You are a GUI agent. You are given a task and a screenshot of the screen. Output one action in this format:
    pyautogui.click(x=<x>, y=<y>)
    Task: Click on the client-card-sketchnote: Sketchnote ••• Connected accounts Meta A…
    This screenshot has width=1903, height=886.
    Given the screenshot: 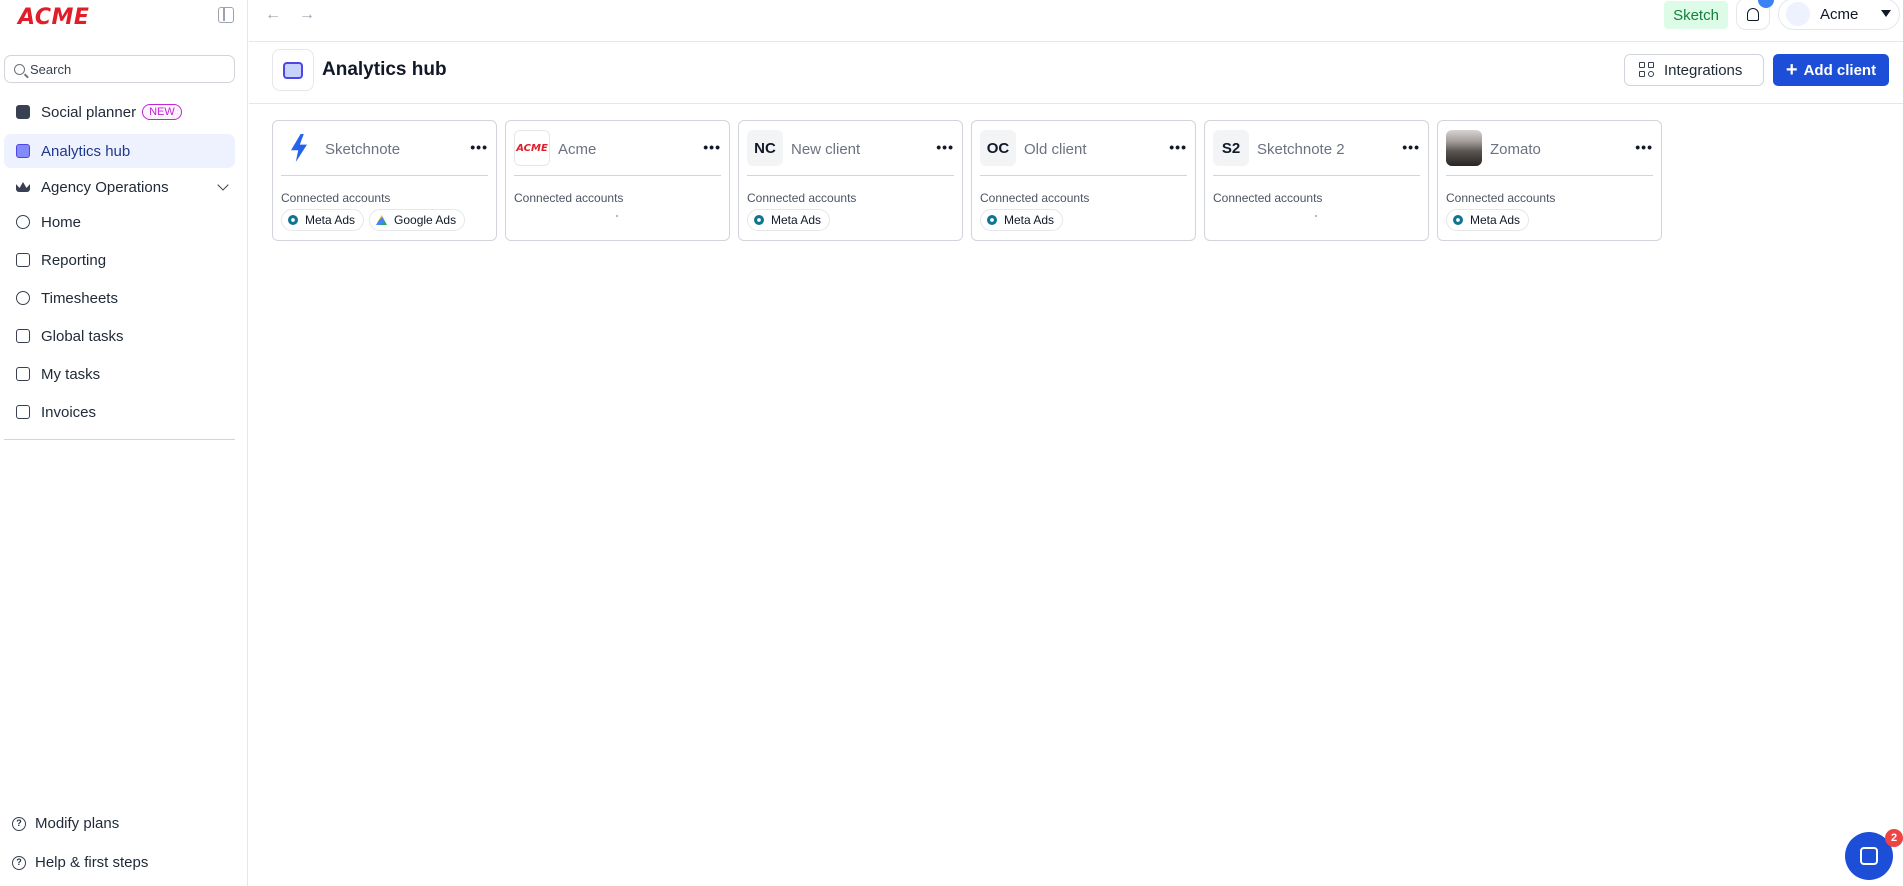 What is the action you would take?
    pyautogui.click(x=384, y=180)
    